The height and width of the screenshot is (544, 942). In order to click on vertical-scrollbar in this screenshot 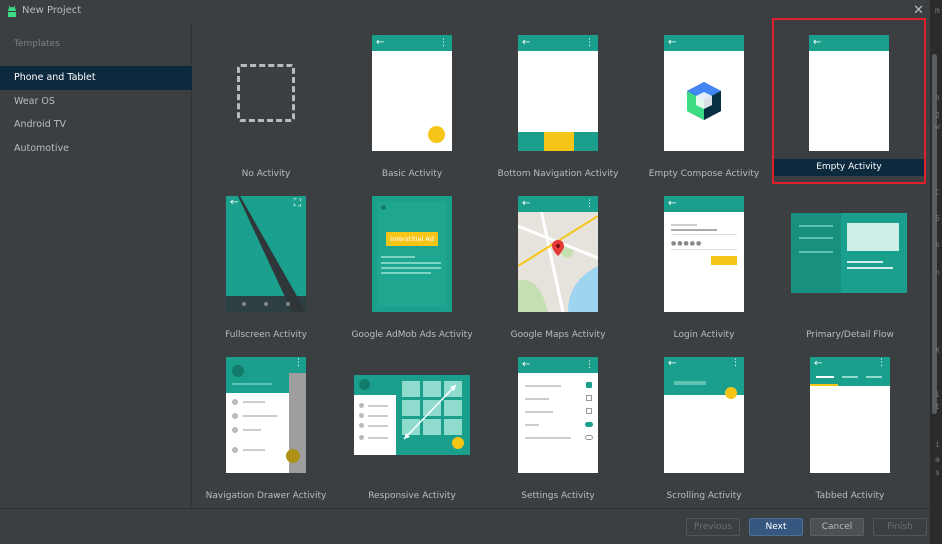, I will do `click(936, 284)`.